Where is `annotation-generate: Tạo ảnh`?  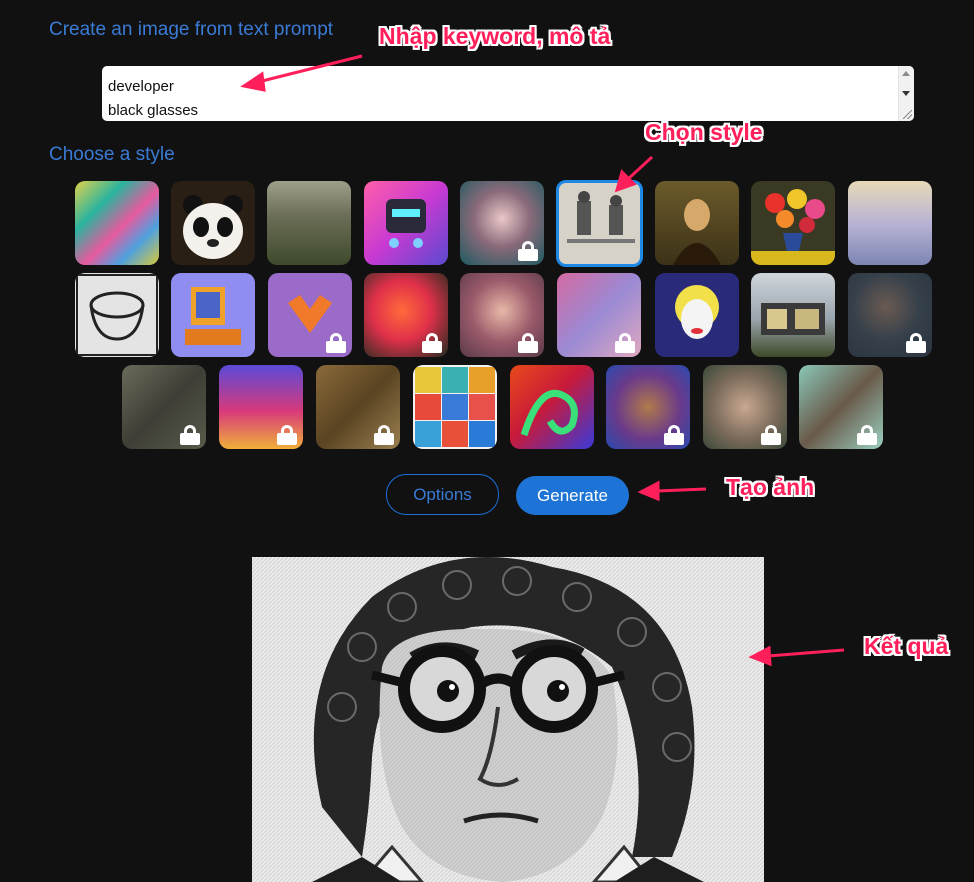
annotation-generate: Tạo ảnh is located at coordinates (770, 487).